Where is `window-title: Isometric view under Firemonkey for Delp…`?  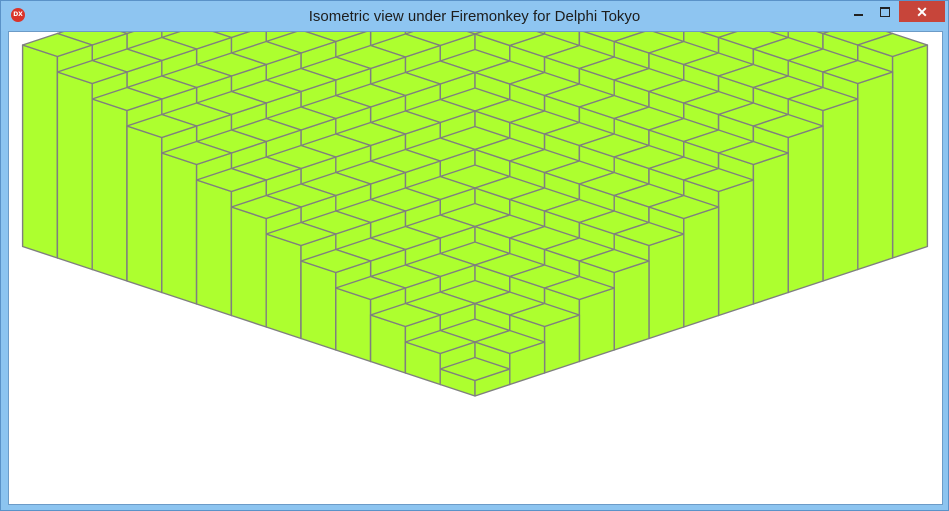
window-title: Isometric view under Firemonkey for Delp… is located at coordinates (474, 16).